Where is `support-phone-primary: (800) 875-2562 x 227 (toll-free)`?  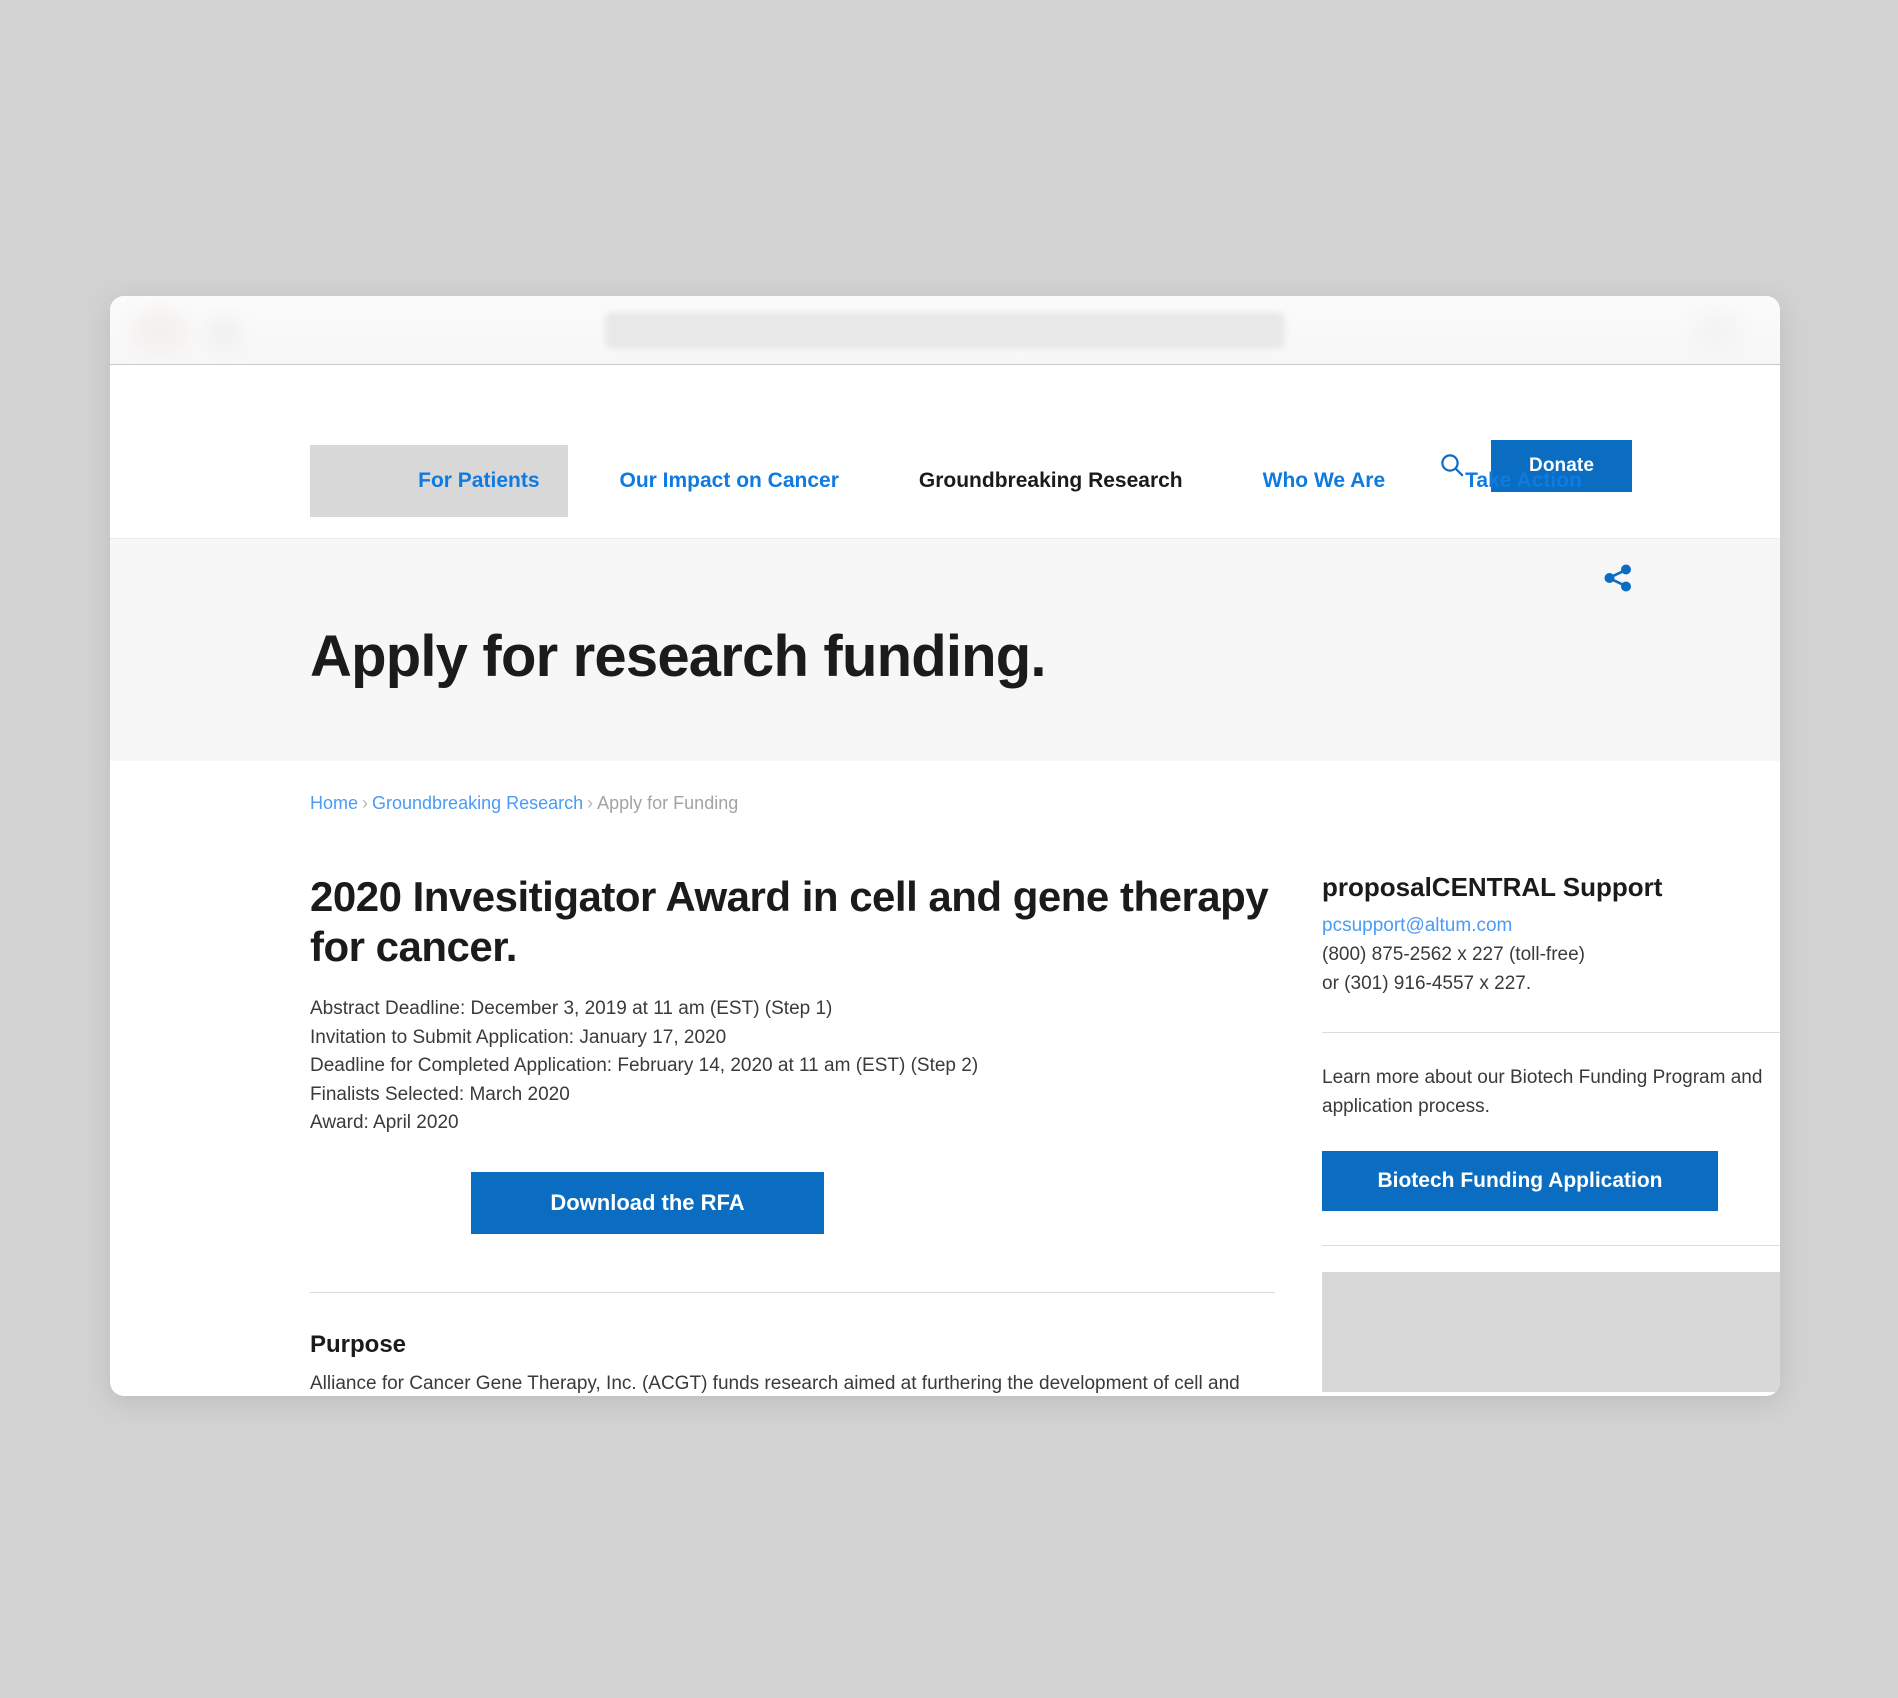 support-phone-primary: (800) 875-2562 x 227 (toll-free) is located at coordinates (1453, 954).